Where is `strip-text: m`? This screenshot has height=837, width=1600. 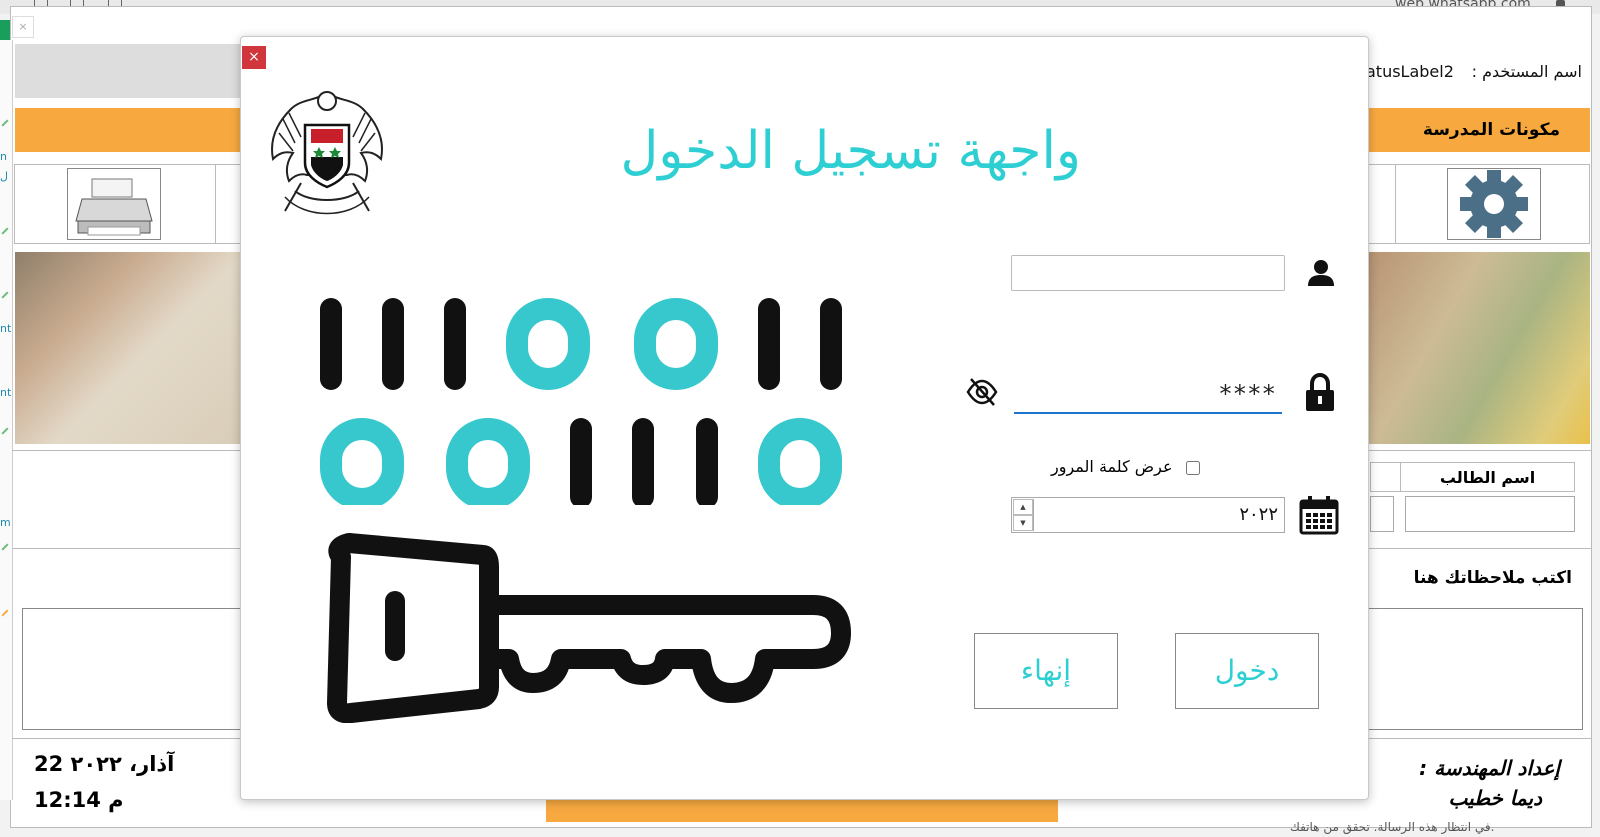
strip-text: m is located at coordinates (5, 522).